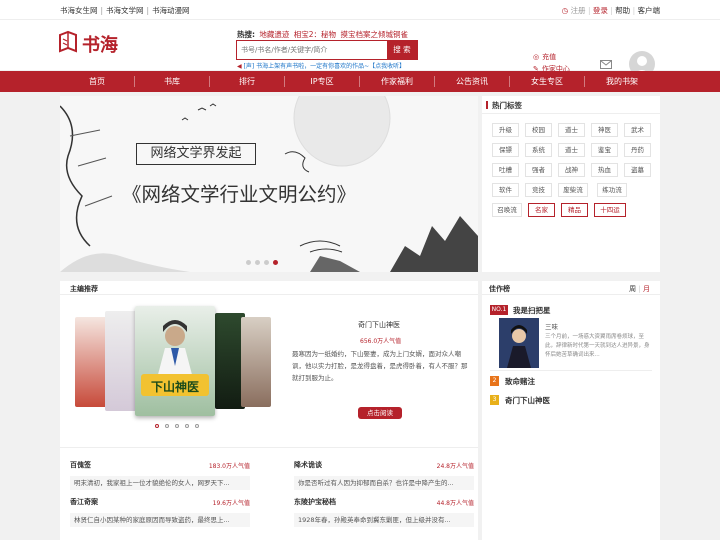  What do you see at coordinates (231, 503) in the screenshot?
I see `book-views: 19.6万人气值` at bounding box center [231, 503].